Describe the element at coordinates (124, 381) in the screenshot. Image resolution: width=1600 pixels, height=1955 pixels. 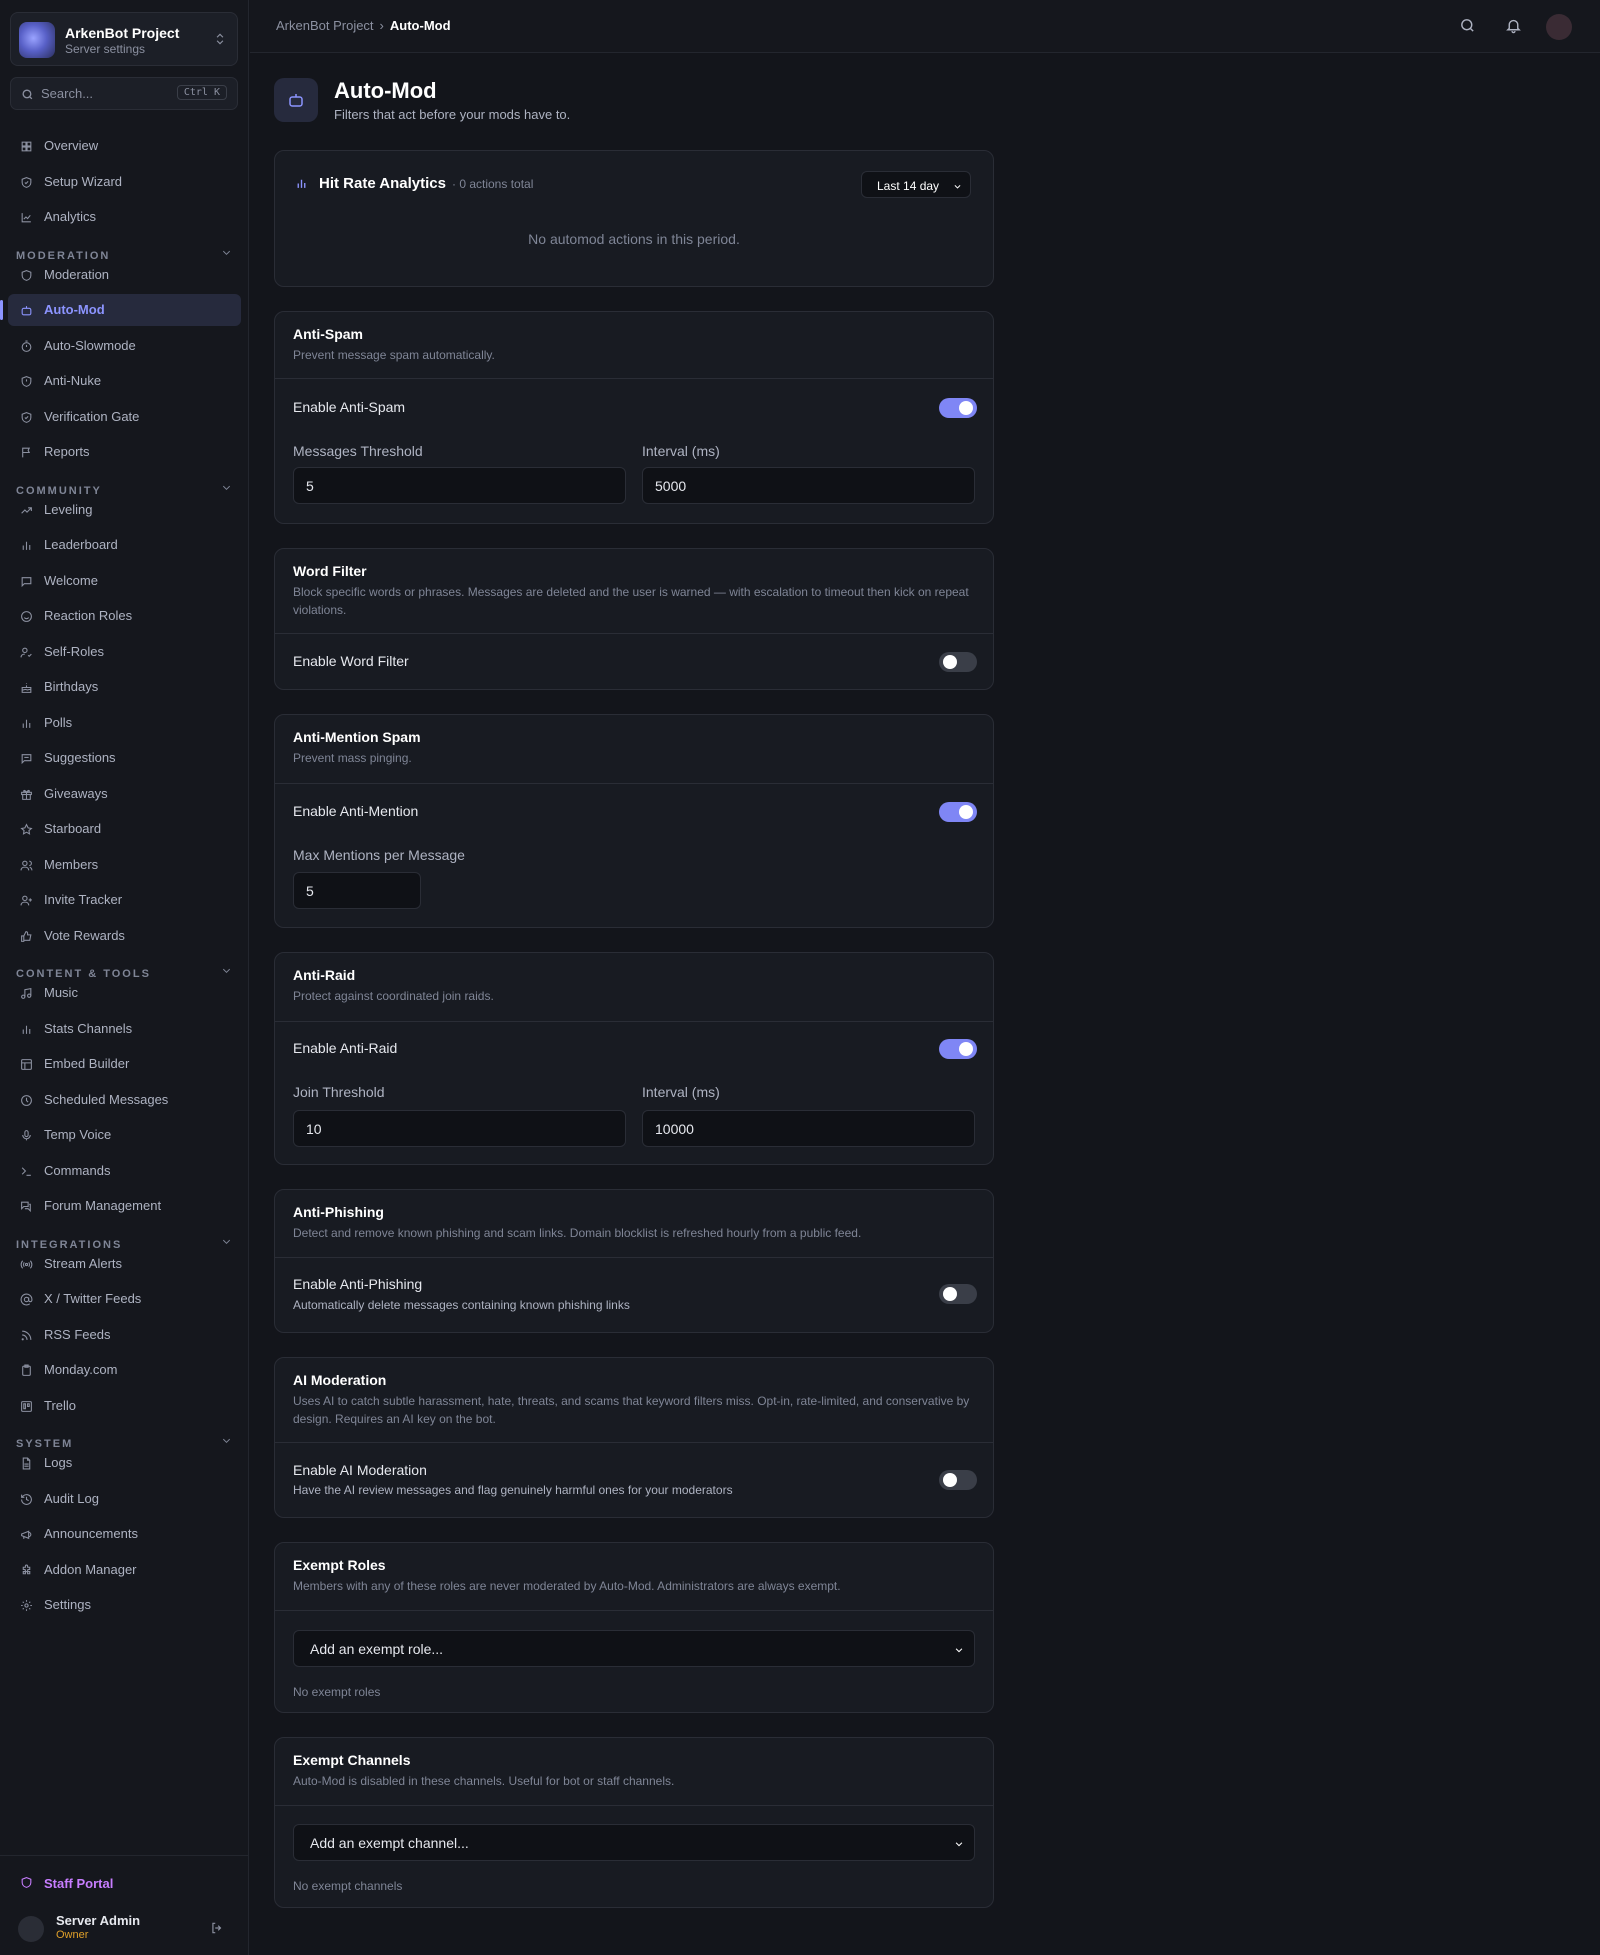
I see `sidebar-item-anti-nuke: Anti-Nuke` at that location.